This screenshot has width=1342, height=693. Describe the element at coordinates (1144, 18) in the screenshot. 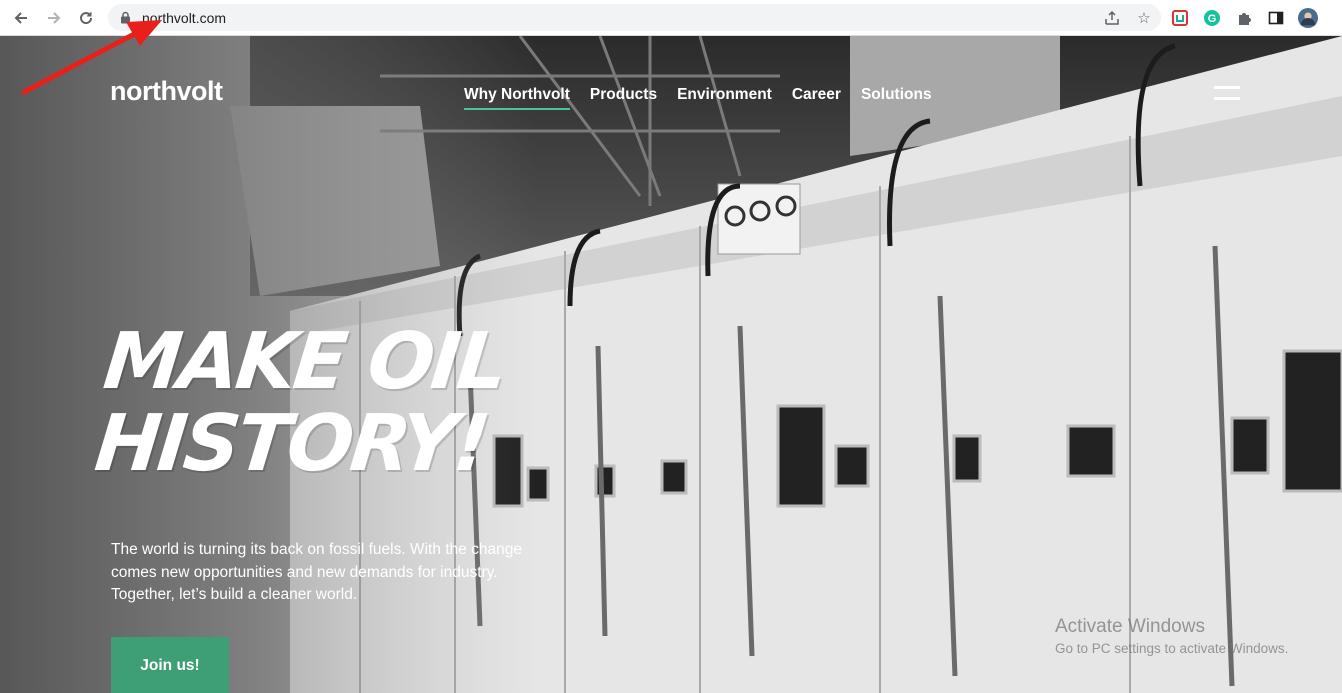

I see `star-icon: ☆` at that location.